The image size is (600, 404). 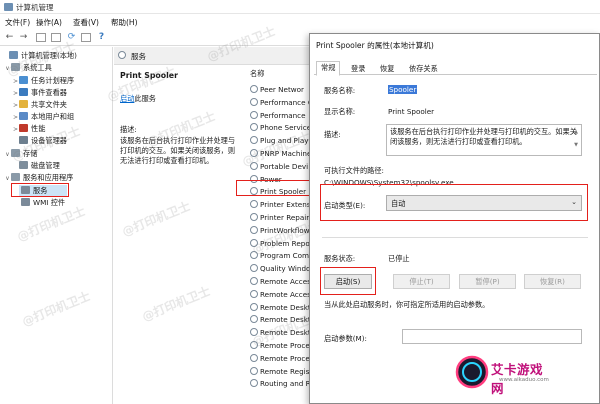 I want to click on service-row-name: Remote Regis, so click(x=285, y=371).